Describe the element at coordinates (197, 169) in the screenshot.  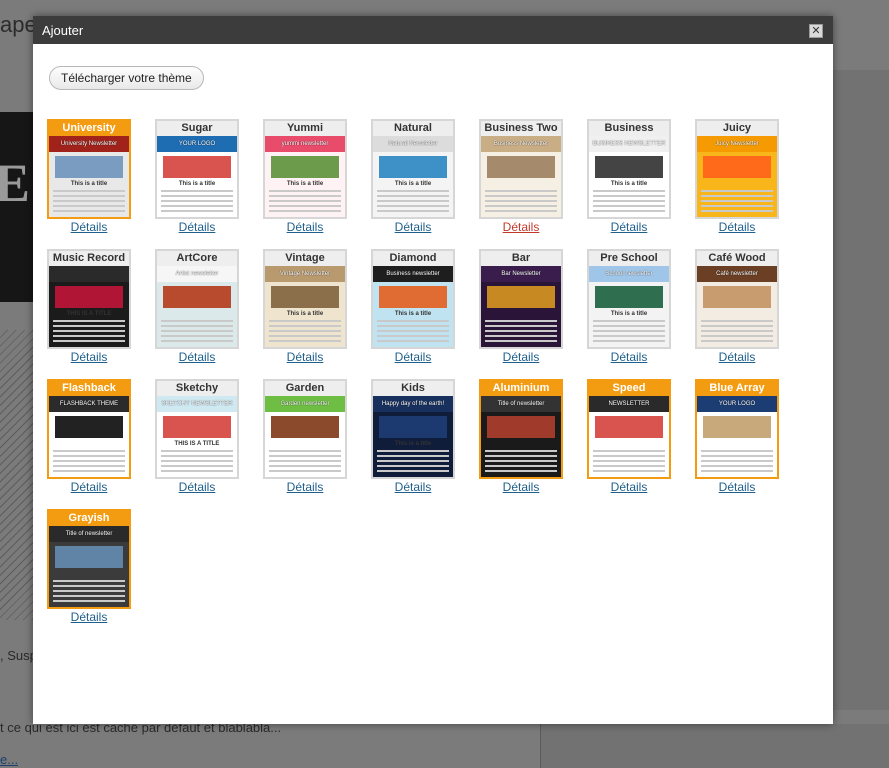
I see `theme-thumbnail: Sugar YOUR LOGO This is a title` at that location.